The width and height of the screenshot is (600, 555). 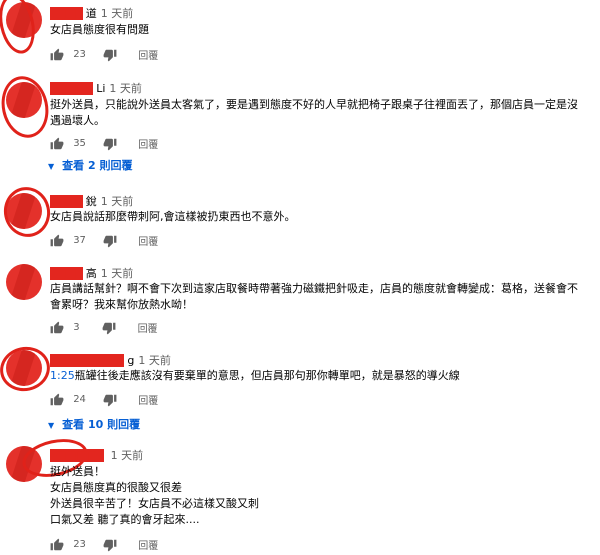 I want to click on video-timestamp-link: 1:25, so click(x=62, y=375).